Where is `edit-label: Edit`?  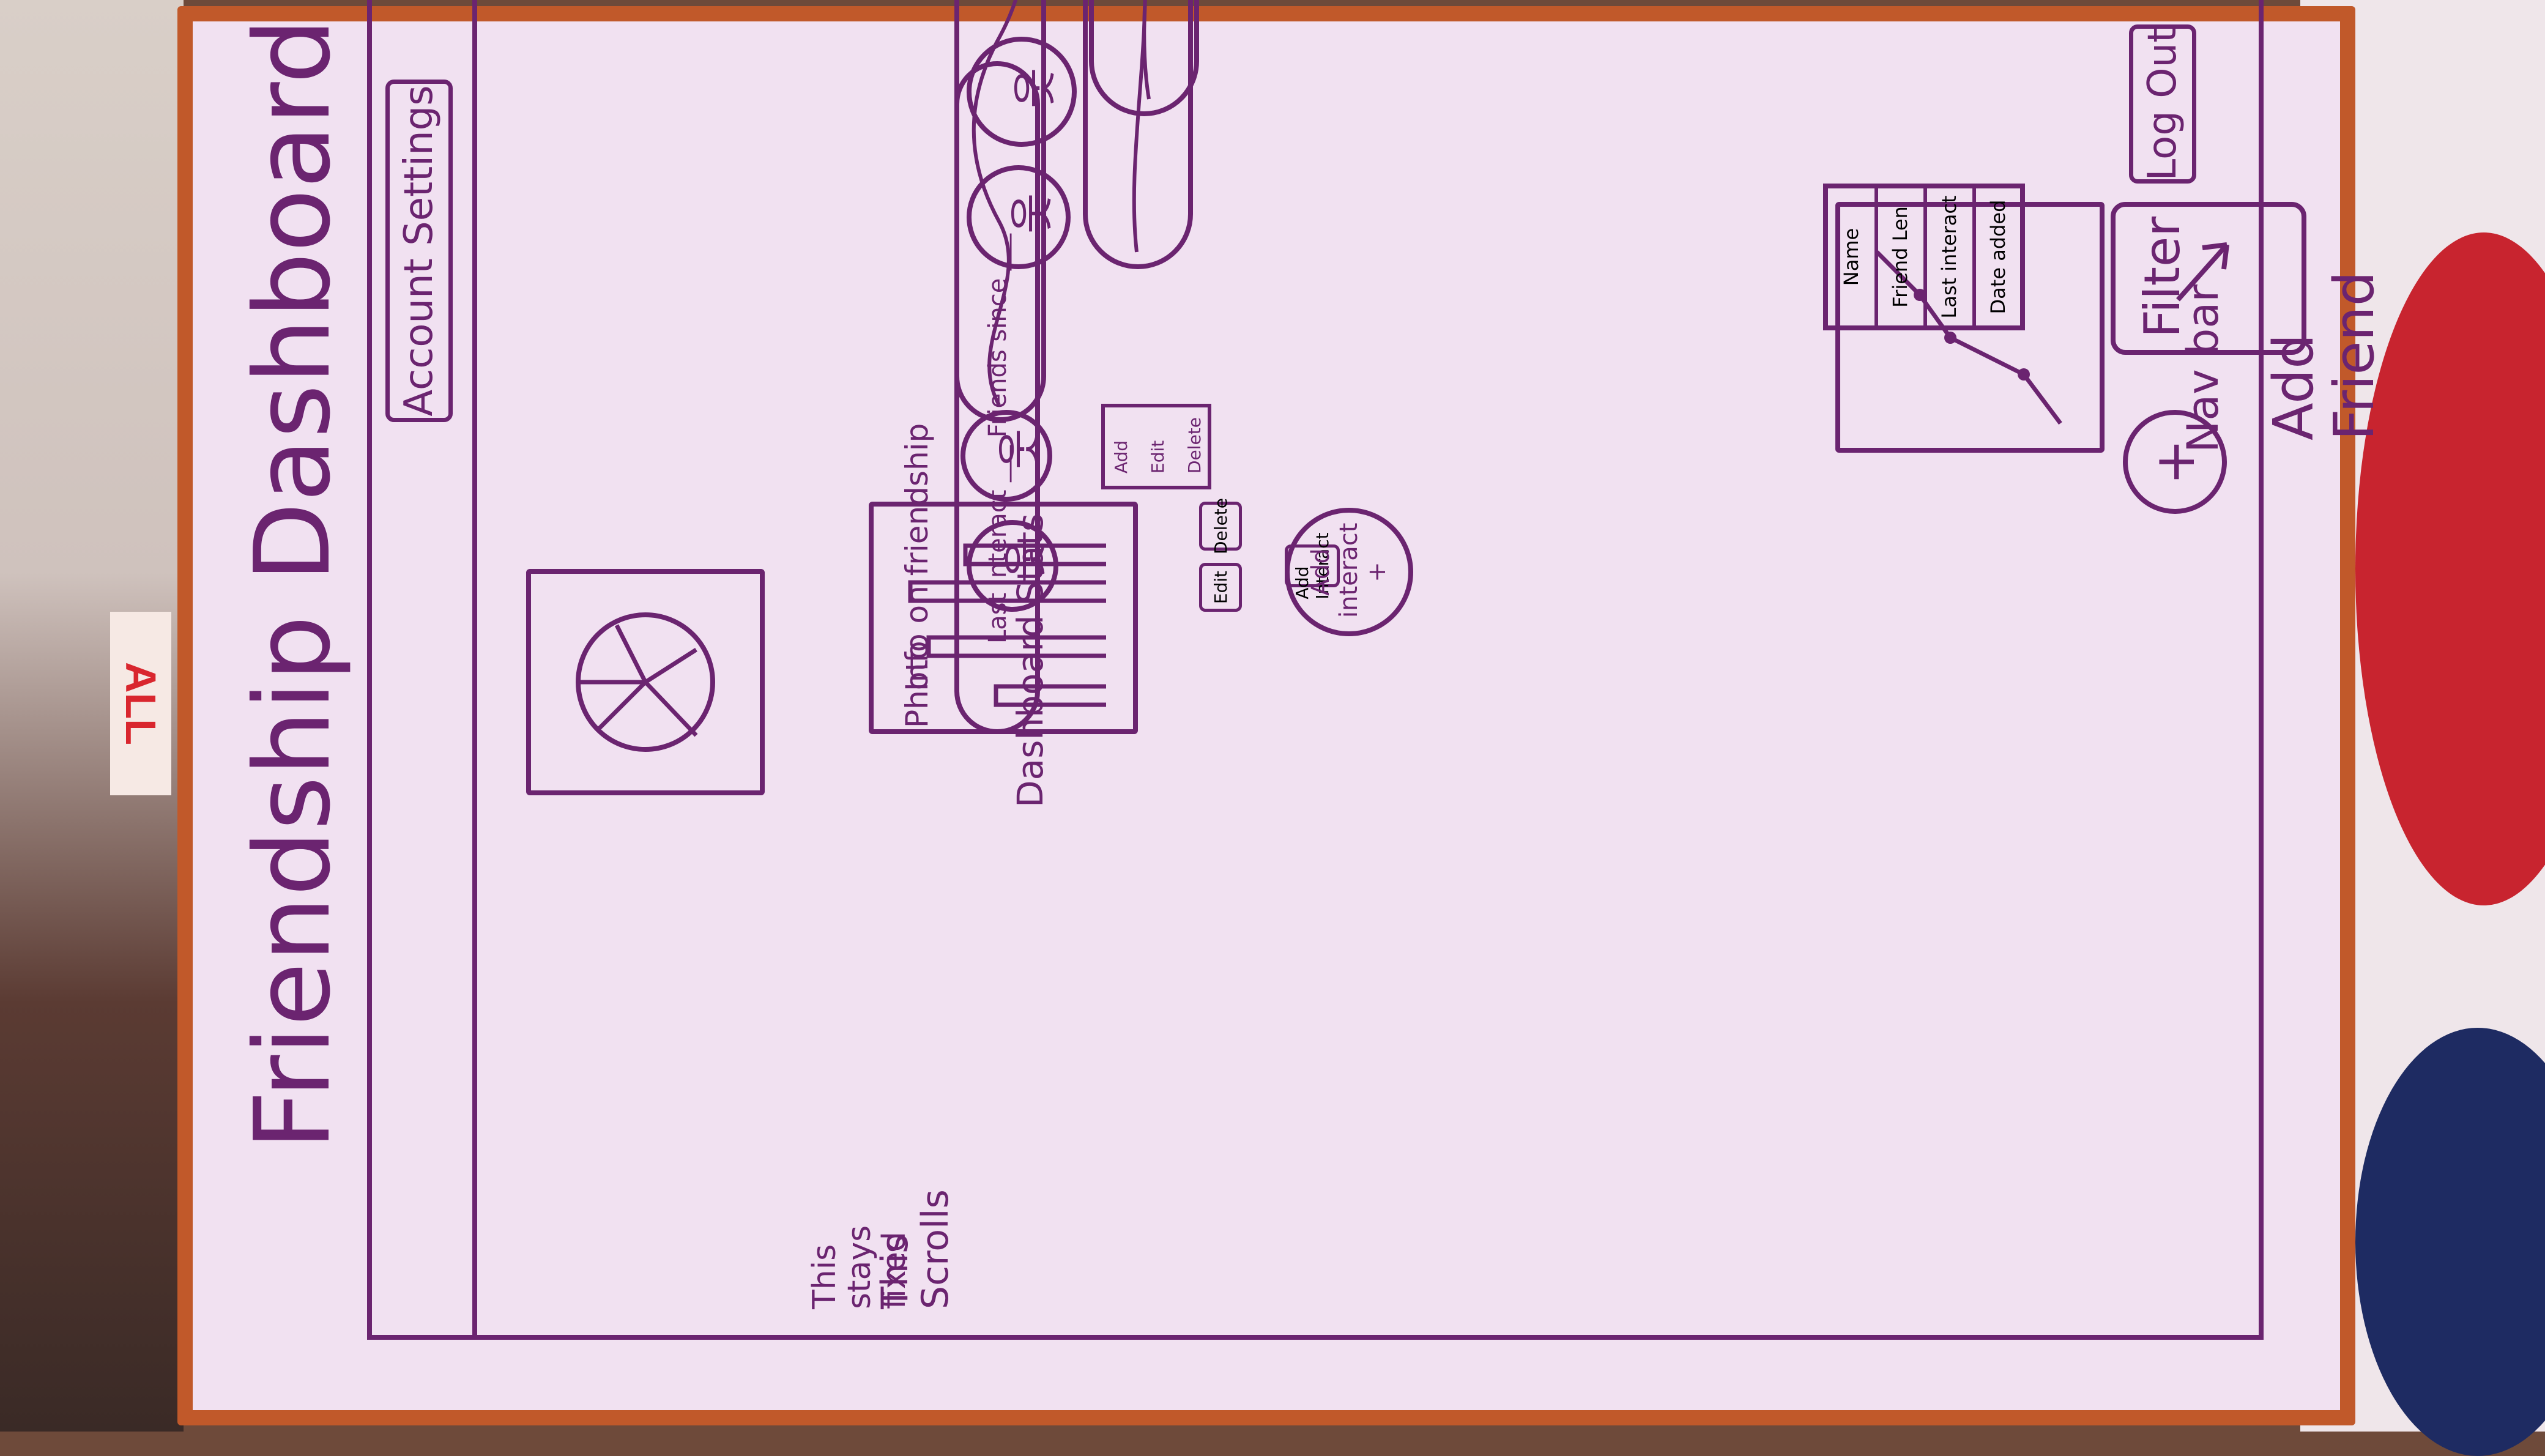 edit-label: Edit is located at coordinates (1220, 587).